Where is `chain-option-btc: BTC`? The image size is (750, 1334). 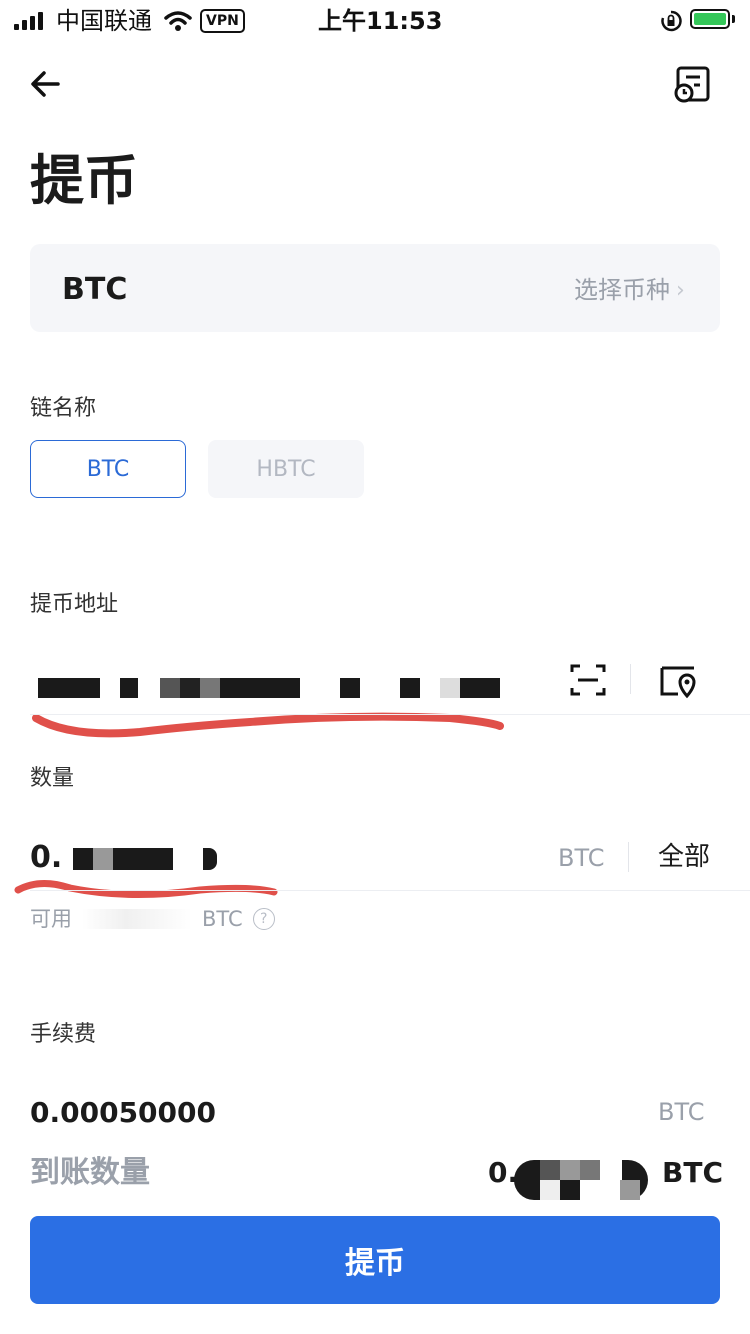 chain-option-btc: BTC is located at coordinates (108, 469).